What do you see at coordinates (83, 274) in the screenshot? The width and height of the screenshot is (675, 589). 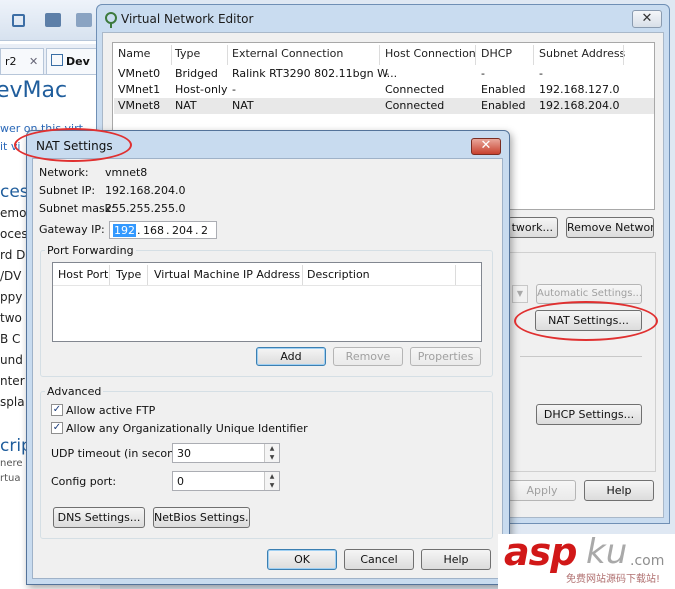 I see `column-header-host-port: Host Port` at bounding box center [83, 274].